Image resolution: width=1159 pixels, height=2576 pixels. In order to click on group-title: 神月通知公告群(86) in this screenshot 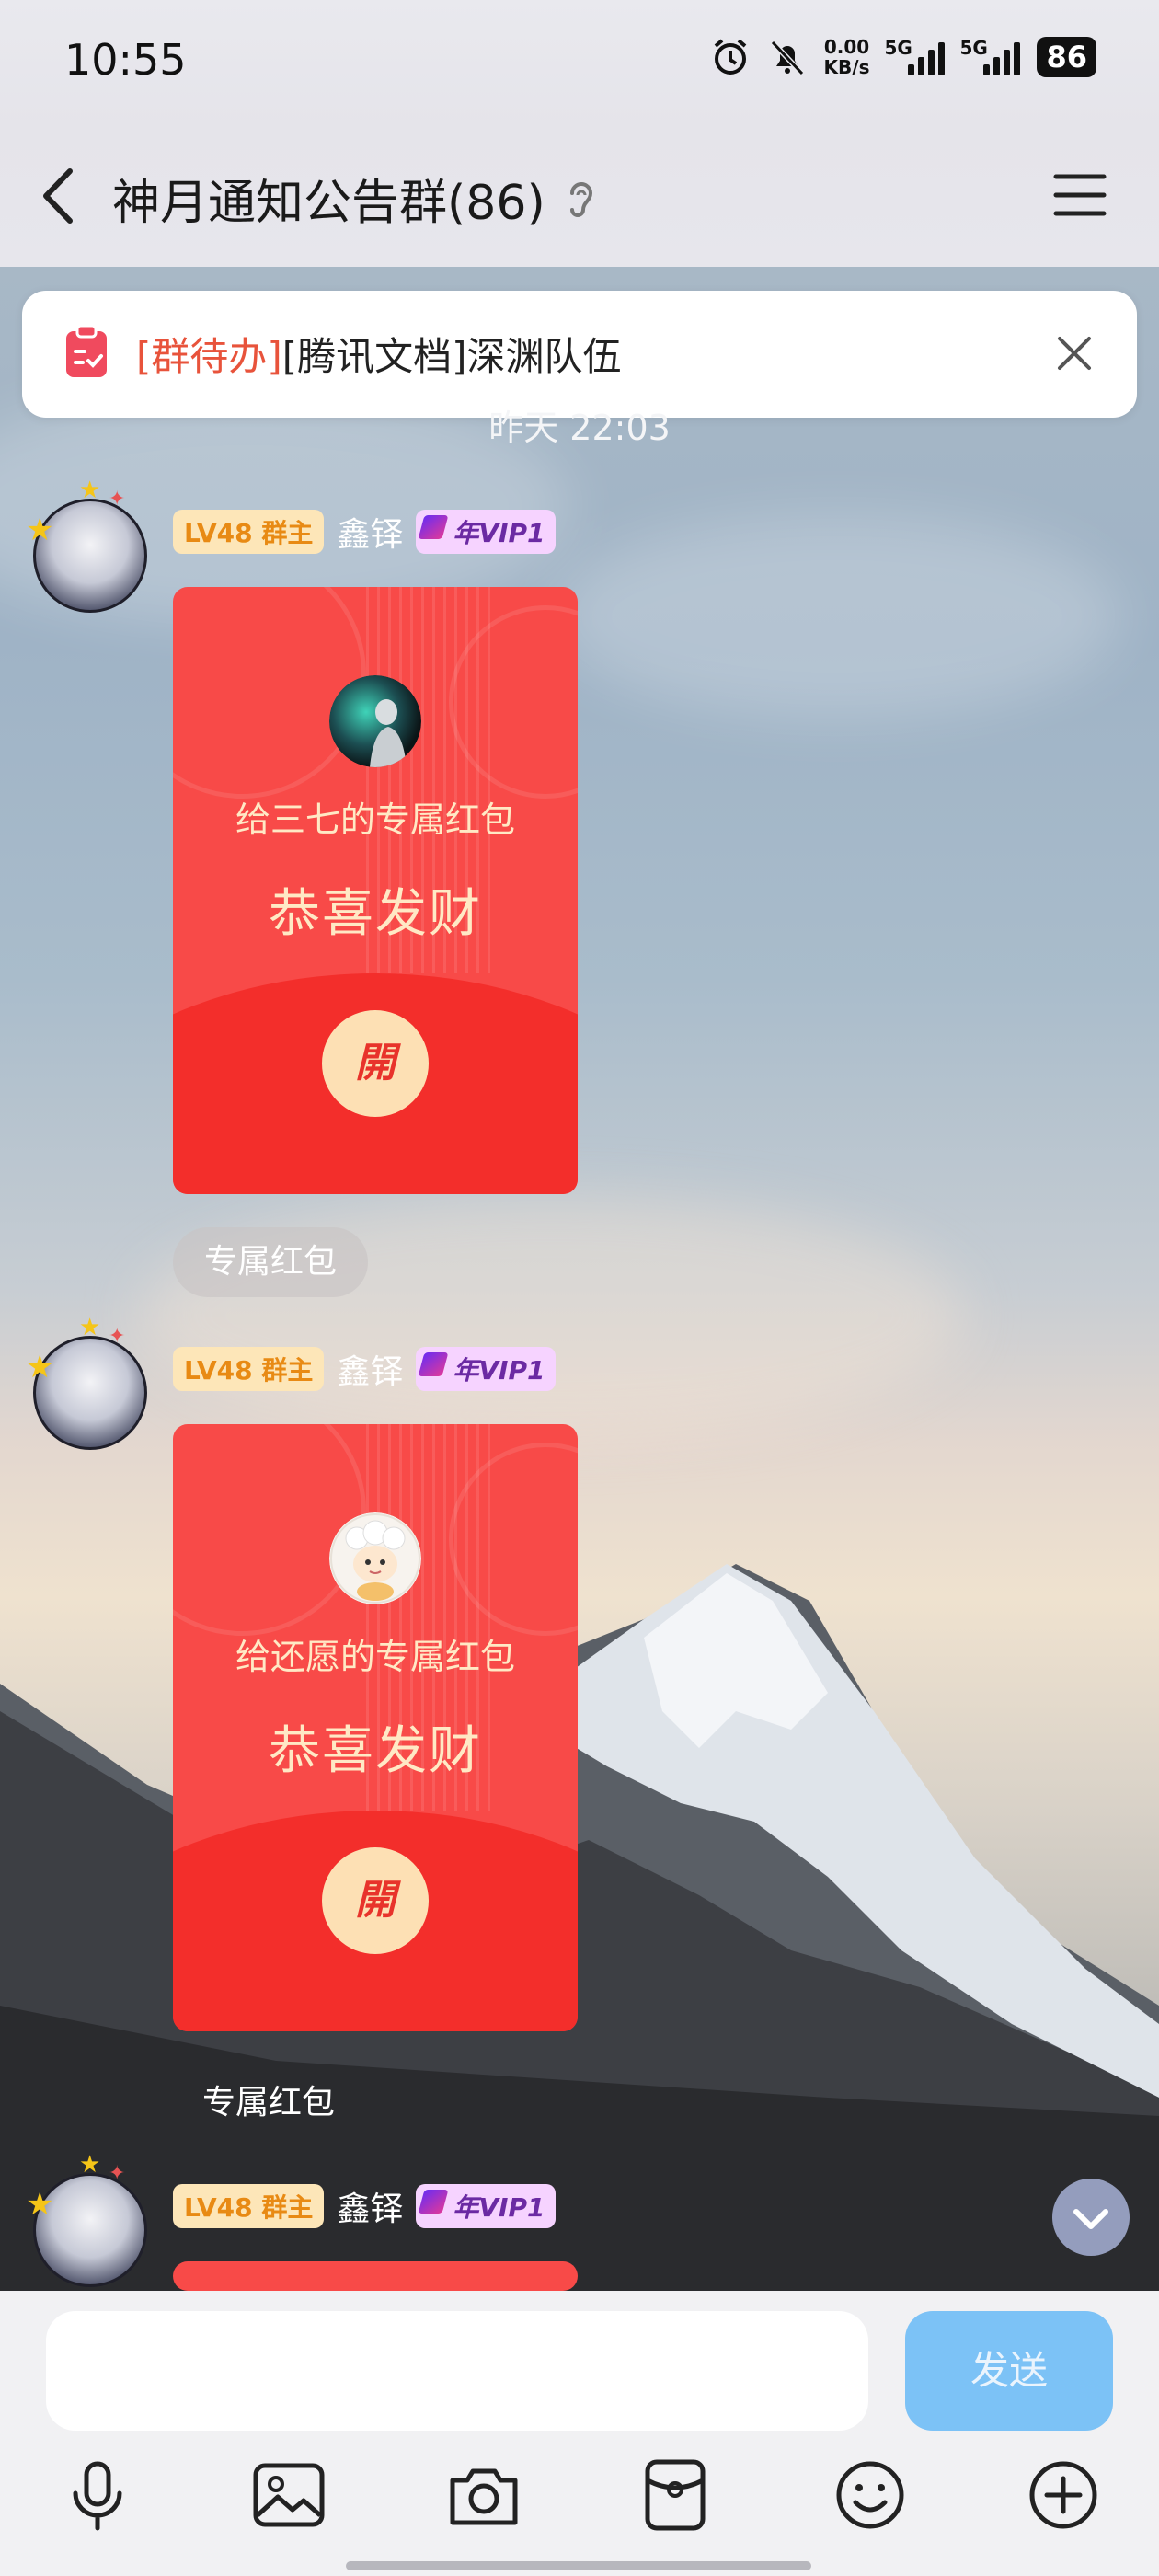, I will do `click(328, 198)`.